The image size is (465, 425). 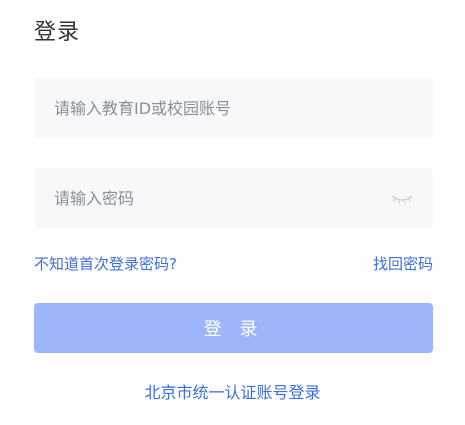 I want to click on links-row: 不知道首次登录密码? 找回密码, so click(x=233, y=264).